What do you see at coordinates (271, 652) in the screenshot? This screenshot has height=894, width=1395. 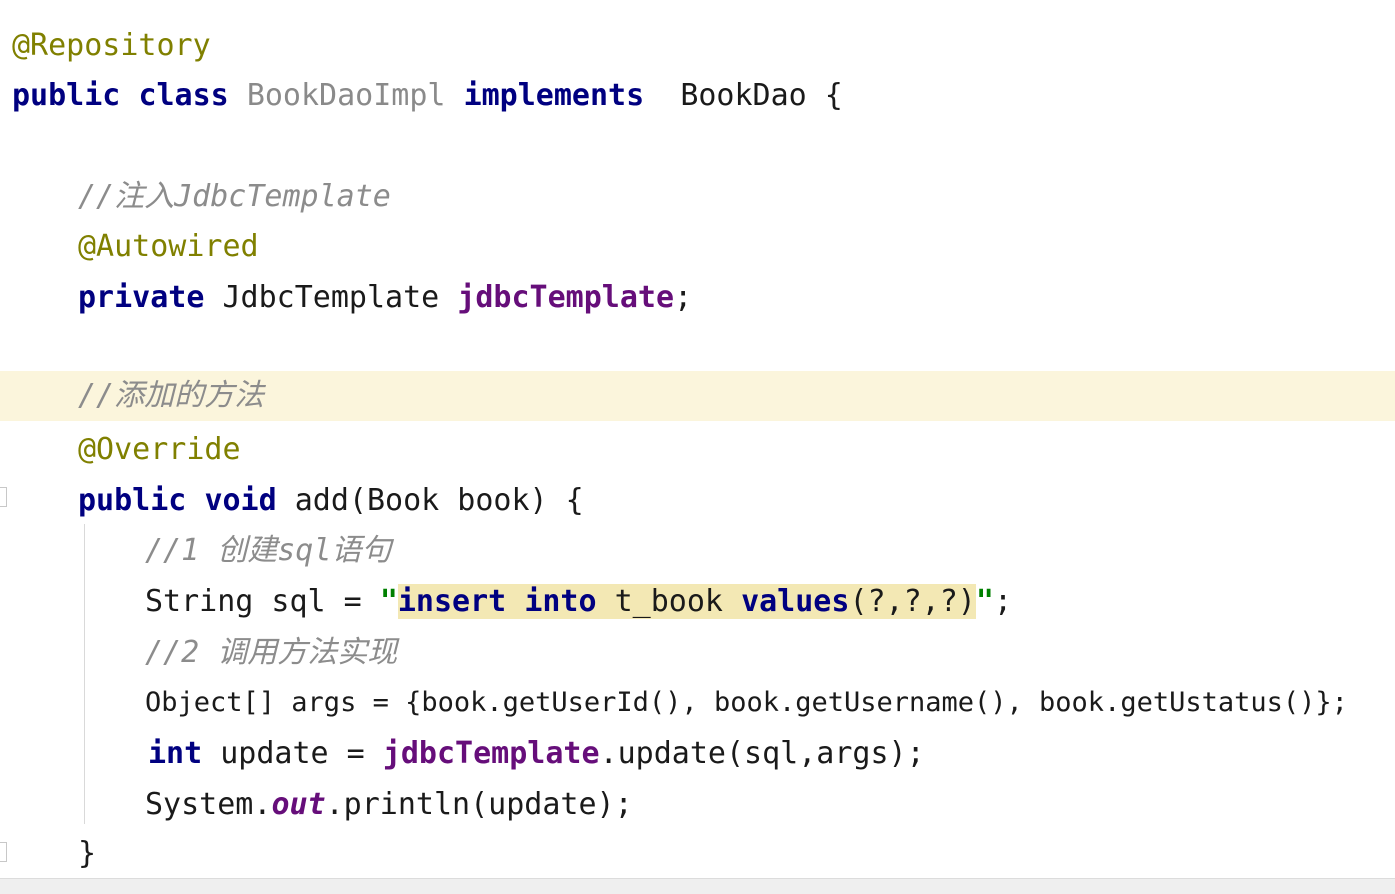 I see `comment: //2 调用方法实现` at bounding box center [271, 652].